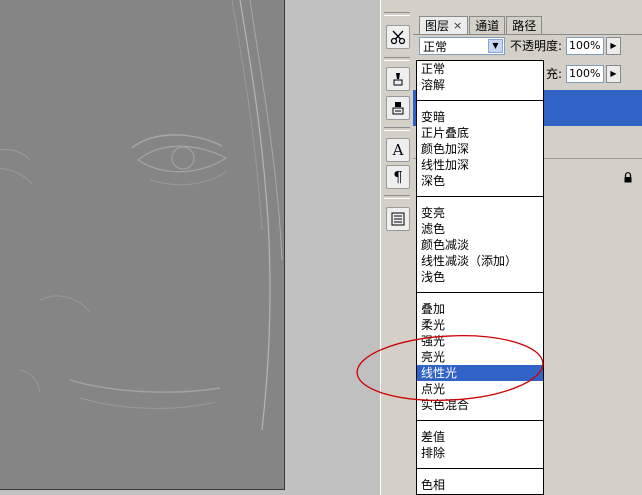  I want to click on opacity-input: 100%, so click(585, 46).